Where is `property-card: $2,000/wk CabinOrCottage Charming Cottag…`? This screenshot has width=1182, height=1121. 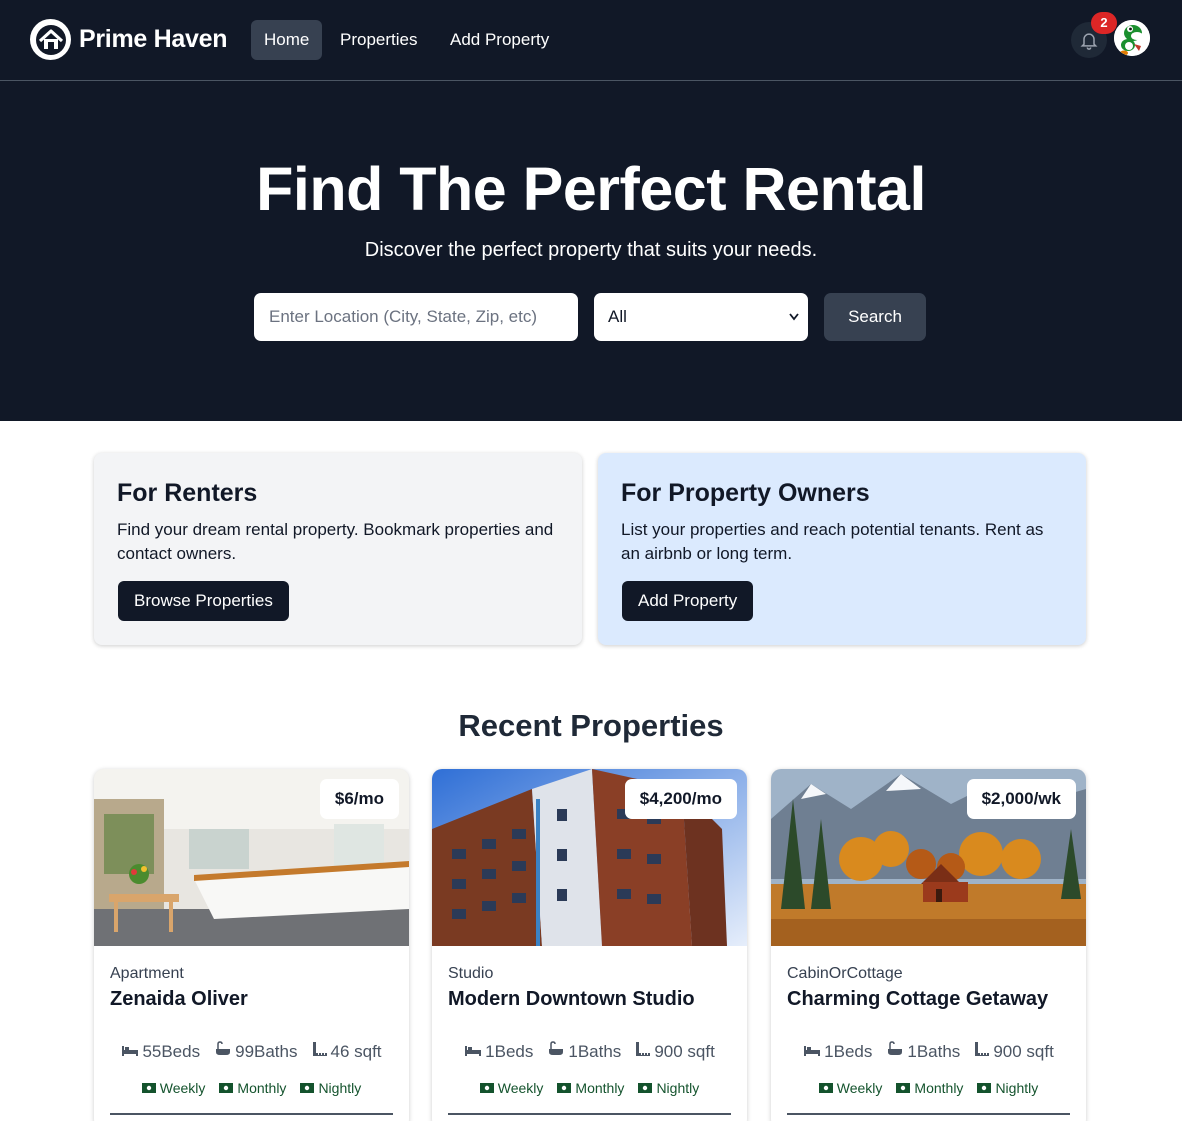
property-card: $2,000/wk CabinOrCottage Charming Cottag… is located at coordinates (928, 945).